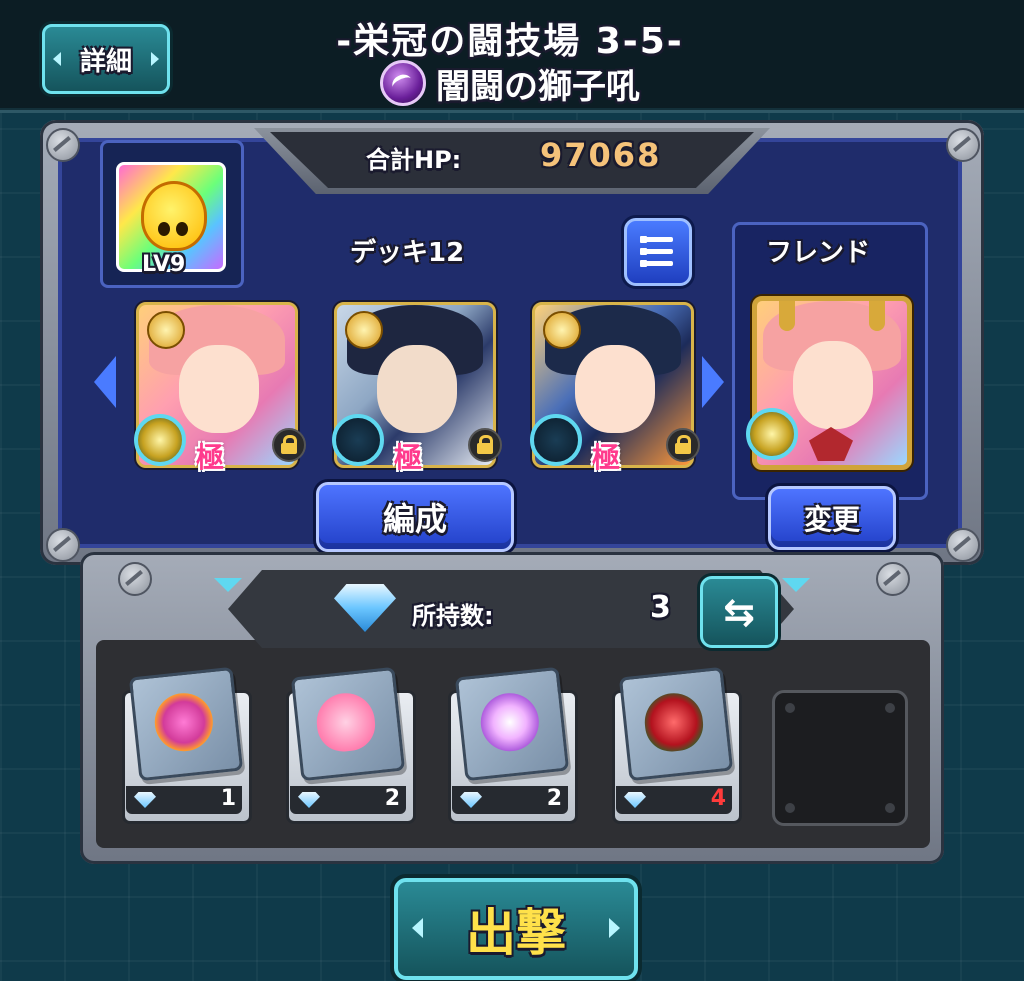  Describe the element at coordinates (818, 253) in the screenshot. I see `friend-label: フレンド` at that location.